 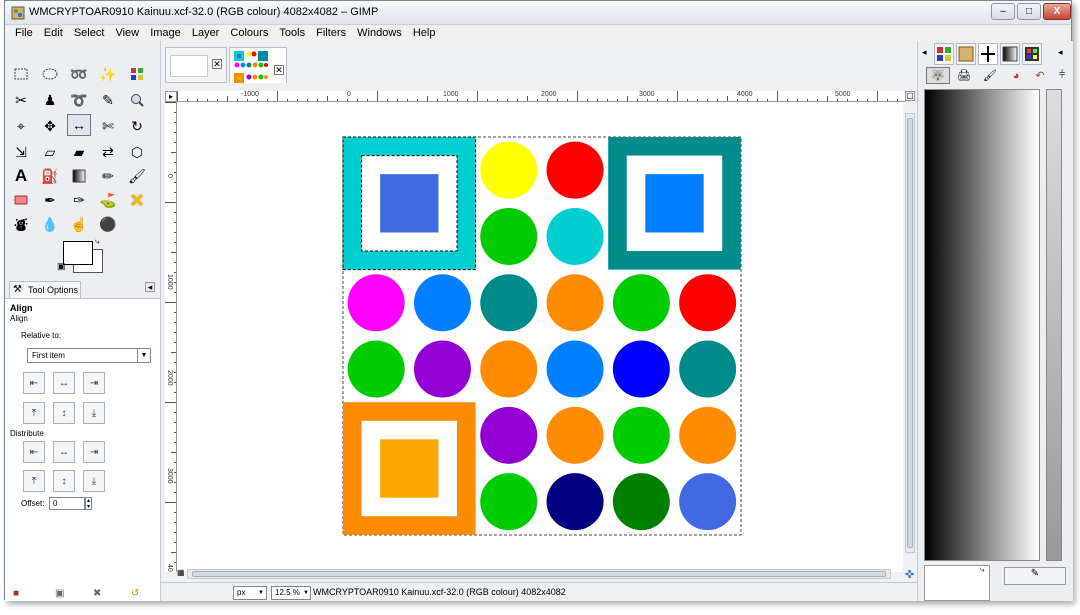 What do you see at coordinates (94, 383) in the screenshot?
I see `align-right-edge-button: ⇥` at bounding box center [94, 383].